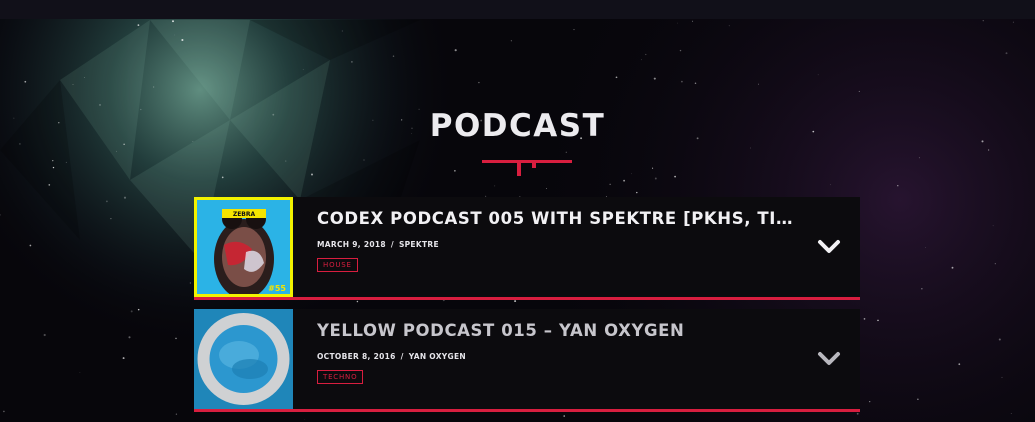  What do you see at coordinates (437, 356) in the screenshot?
I see `episode-artist: YAN OXYGEN` at bounding box center [437, 356].